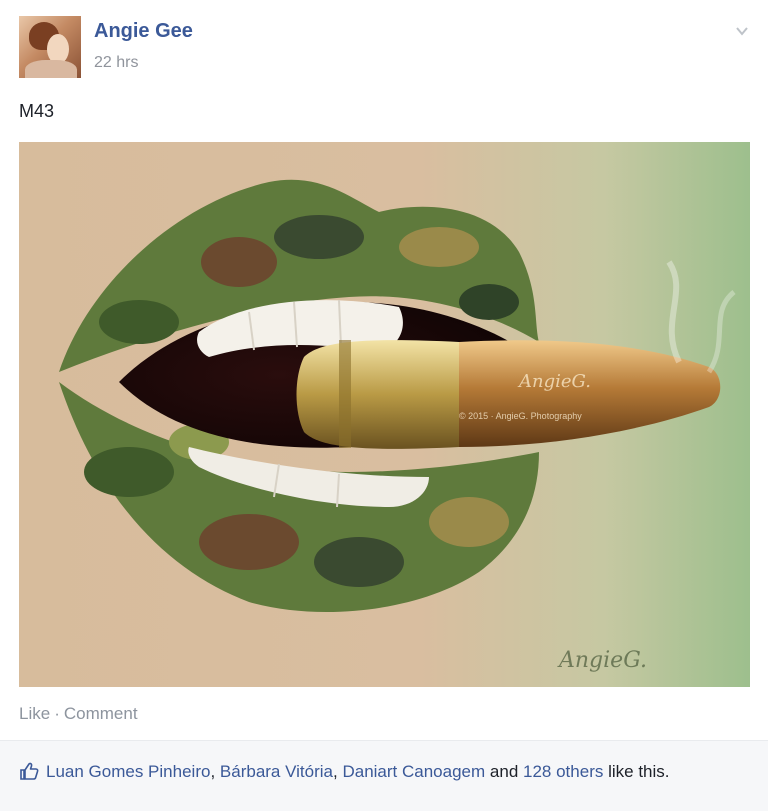  I want to click on likes-and: and, so click(504, 771).